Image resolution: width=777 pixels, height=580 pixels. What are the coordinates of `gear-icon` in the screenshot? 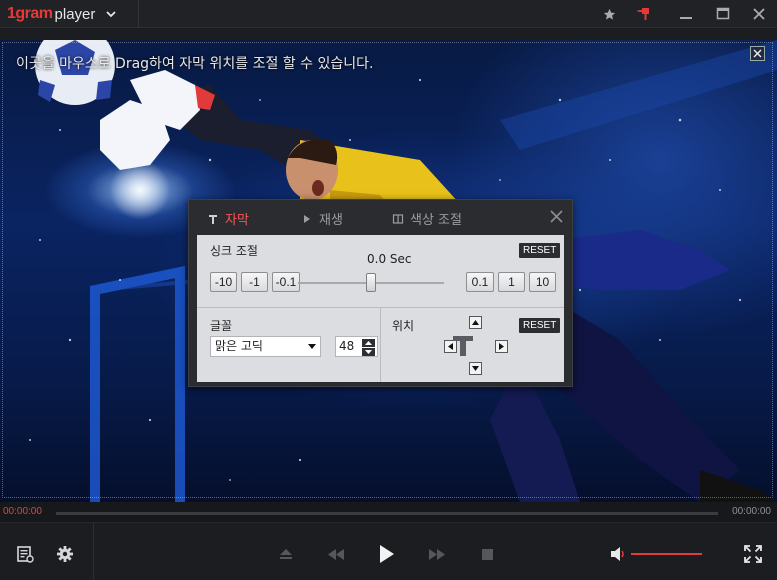 It's located at (65, 554).